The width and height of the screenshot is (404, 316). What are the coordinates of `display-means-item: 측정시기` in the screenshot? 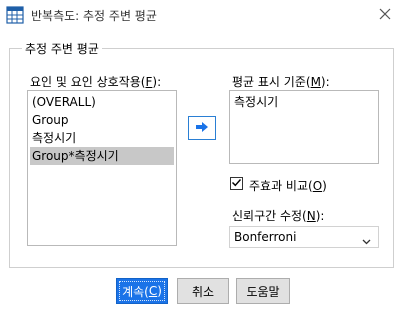 It's located at (255, 102).